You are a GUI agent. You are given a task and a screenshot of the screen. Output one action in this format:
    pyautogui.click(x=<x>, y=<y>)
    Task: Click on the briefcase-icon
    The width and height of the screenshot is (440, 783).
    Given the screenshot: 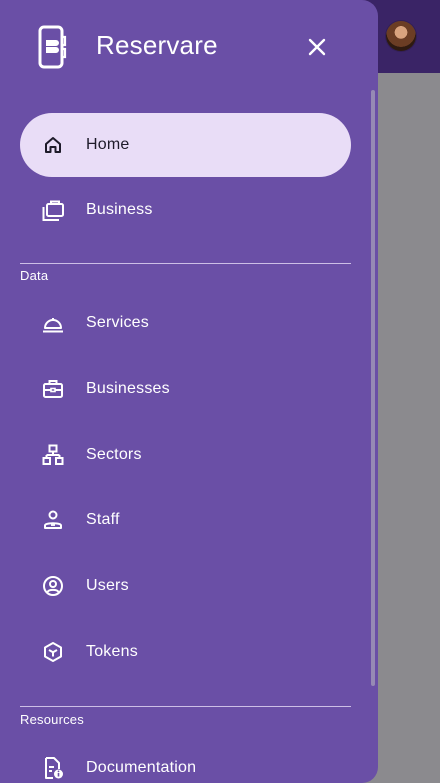 What is the action you would take?
    pyautogui.click(x=53, y=389)
    